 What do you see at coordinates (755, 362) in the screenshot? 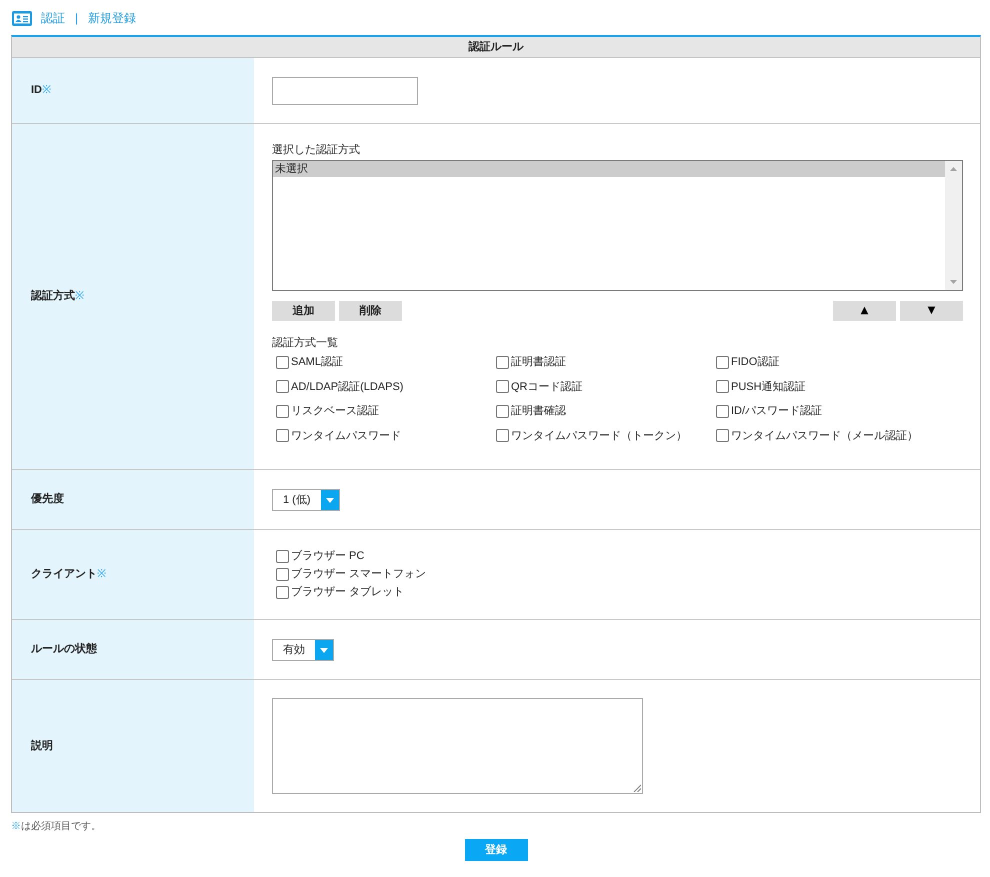
I see `checkbox-label: FIDO認証` at bounding box center [755, 362].